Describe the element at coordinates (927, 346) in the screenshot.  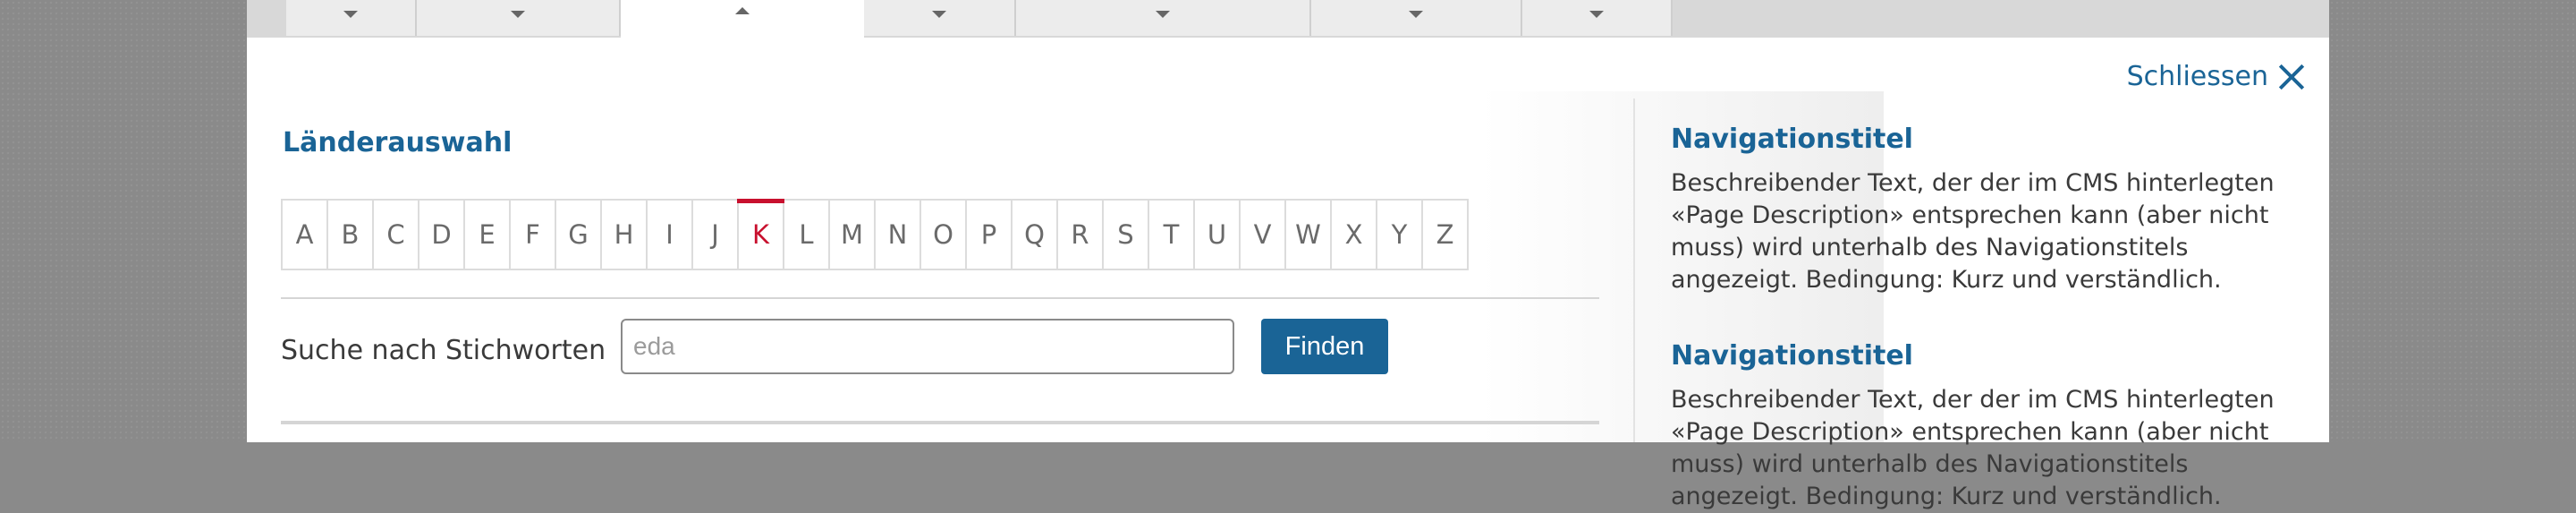
I see `search-input` at that location.